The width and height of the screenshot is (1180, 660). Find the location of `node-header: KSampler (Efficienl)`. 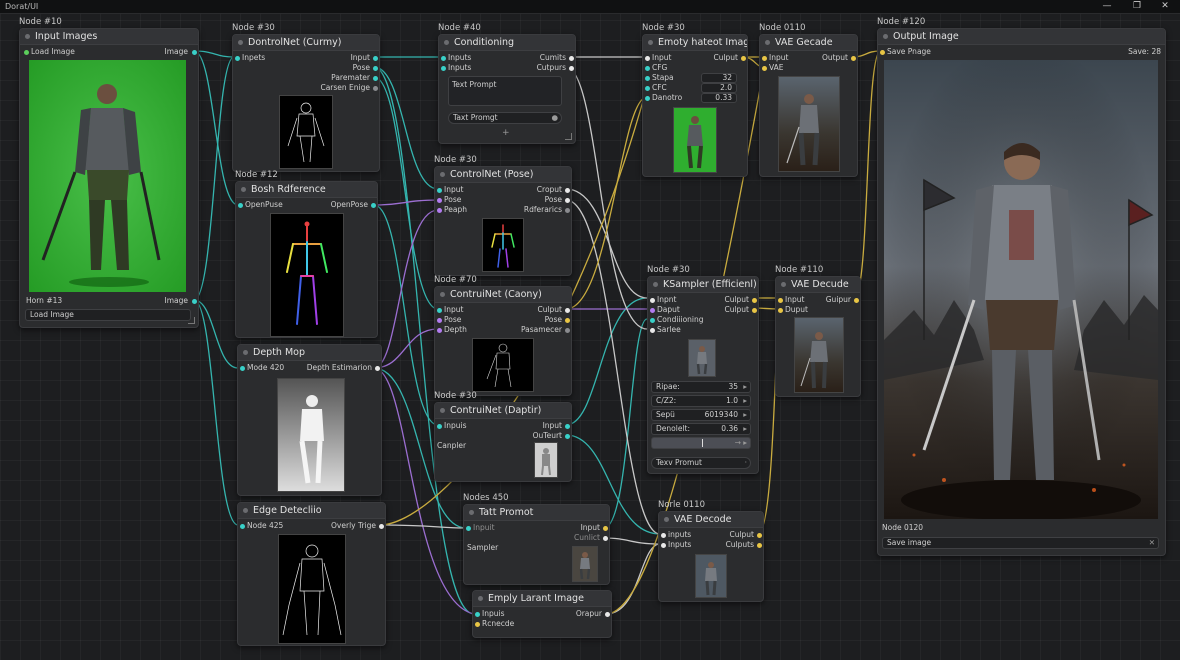

node-header: KSampler (Efficienl) is located at coordinates (703, 285).